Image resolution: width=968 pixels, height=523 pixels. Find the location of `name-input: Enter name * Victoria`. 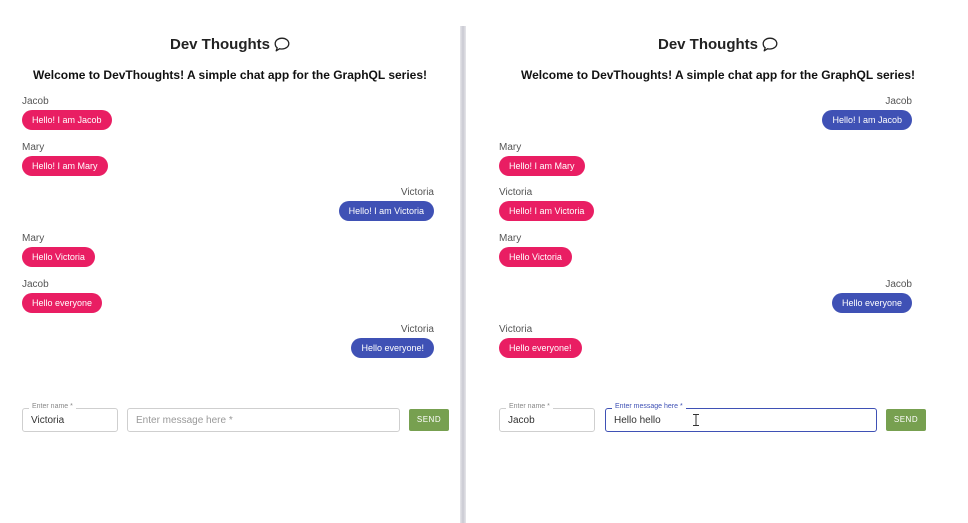

name-input: Enter name * Victoria is located at coordinates (70, 417).